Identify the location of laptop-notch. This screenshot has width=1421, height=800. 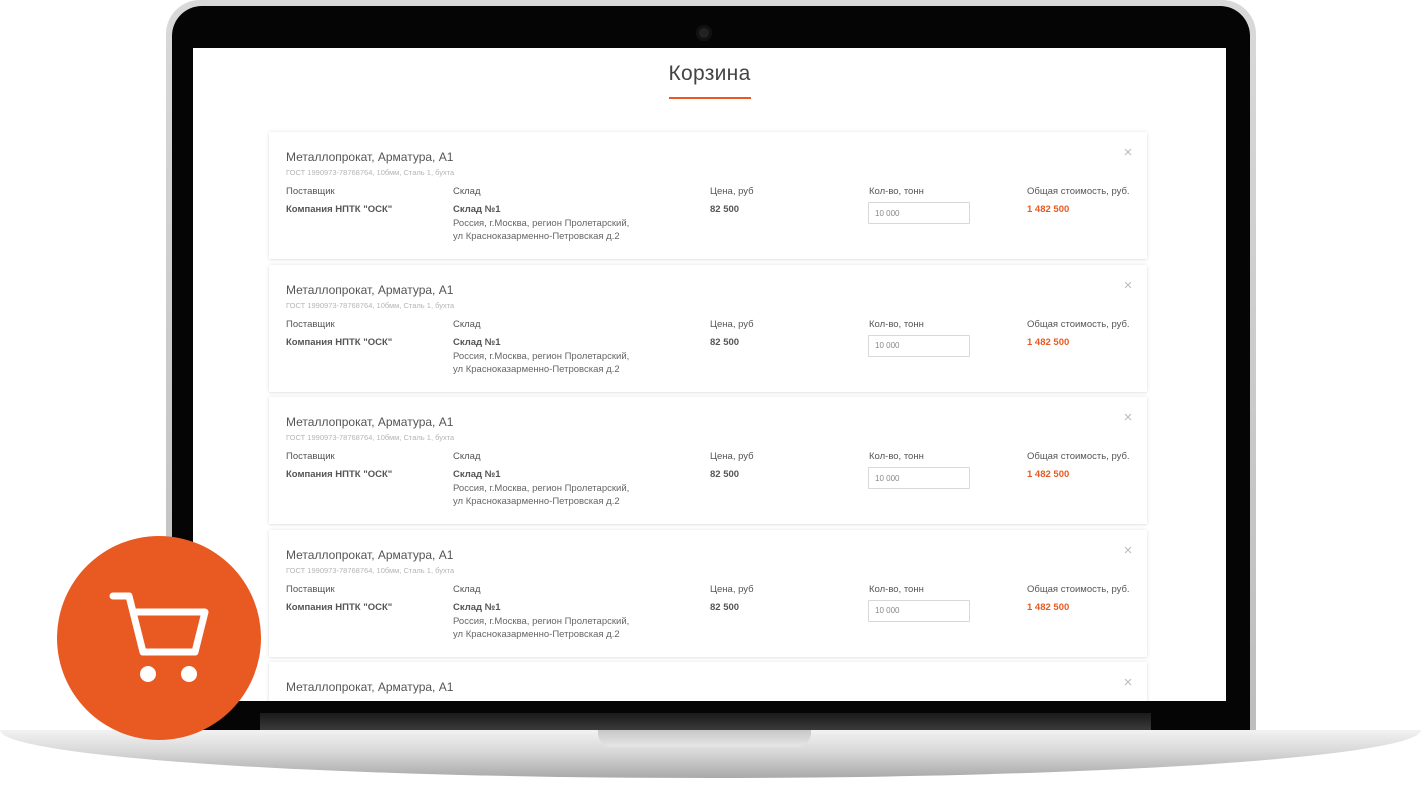
(704, 738).